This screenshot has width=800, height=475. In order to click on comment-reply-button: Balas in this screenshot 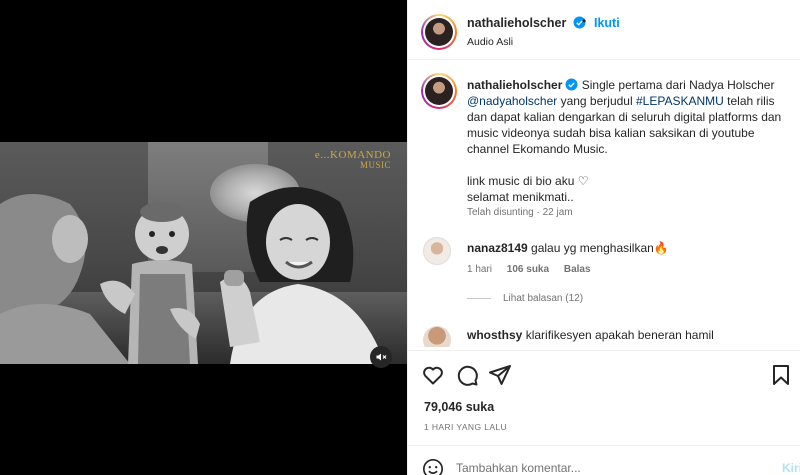, I will do `click(577, 269)`.